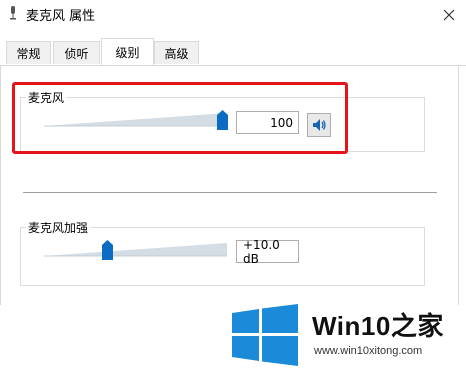 Image resolution: width=466 pixels, height=378 pixels. What do you see at coordinates (233, 17) in the screenshot?
I see `title-bar: 麦克风 属性` at bounding box center [233, 17].